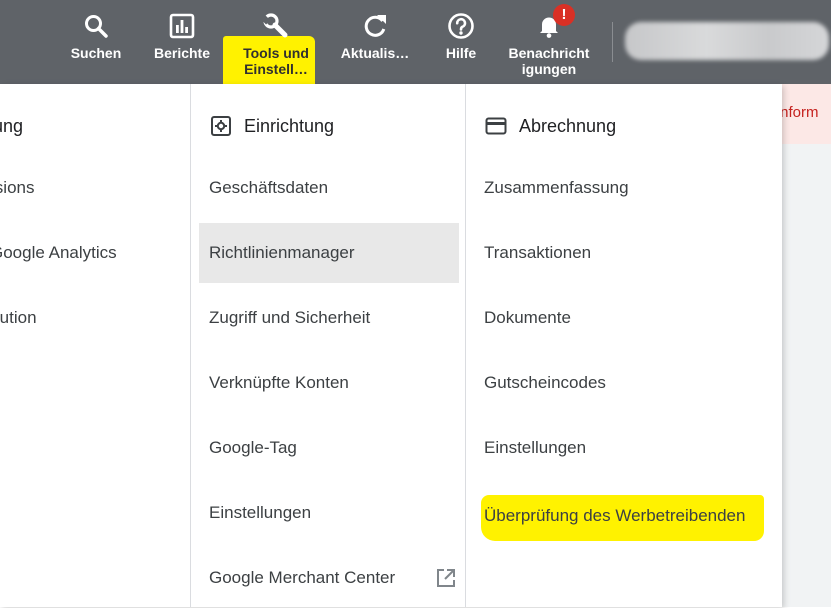 The height and width of the screenshot is (608, 831). Describe the element at coordinates (549, 42) in the screenshot. I see `notifications-button: Benachricht igungen` at that location.